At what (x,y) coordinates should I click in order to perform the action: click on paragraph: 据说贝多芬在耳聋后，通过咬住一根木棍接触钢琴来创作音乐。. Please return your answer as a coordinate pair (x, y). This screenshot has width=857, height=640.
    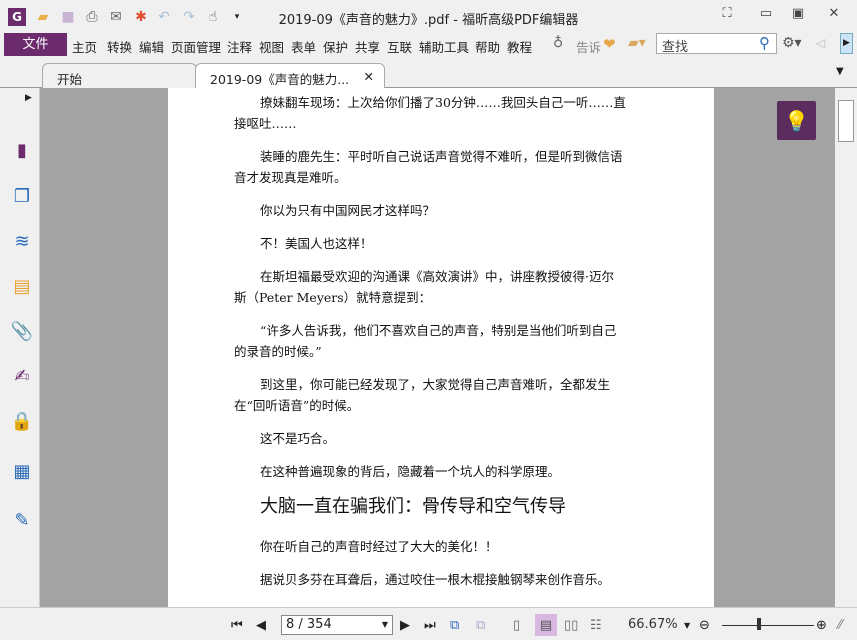
    Looking at the image, I should click on (444, 579).